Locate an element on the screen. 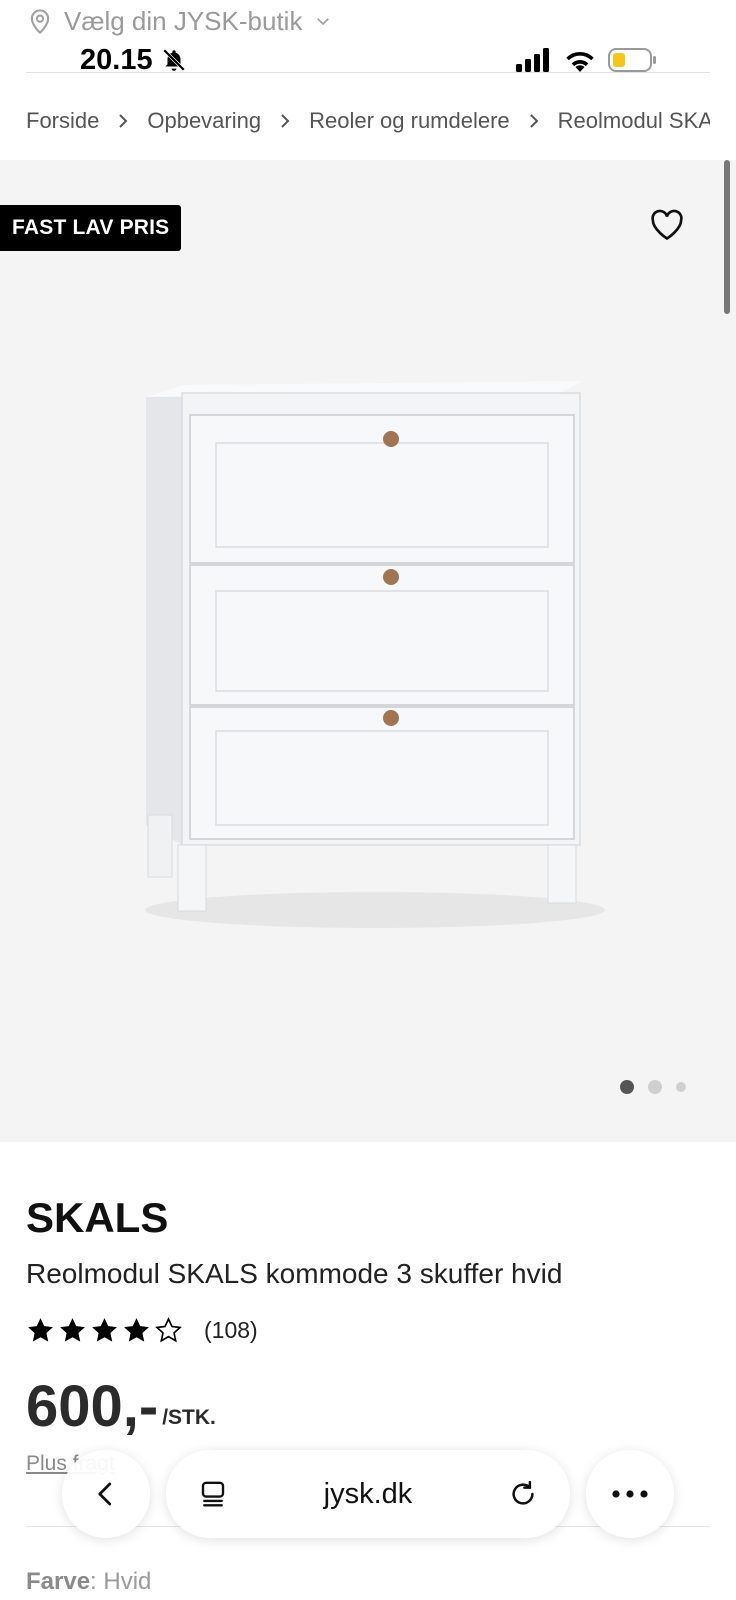  browser-url: jysk.dk is located at coordinates (368, 1494).